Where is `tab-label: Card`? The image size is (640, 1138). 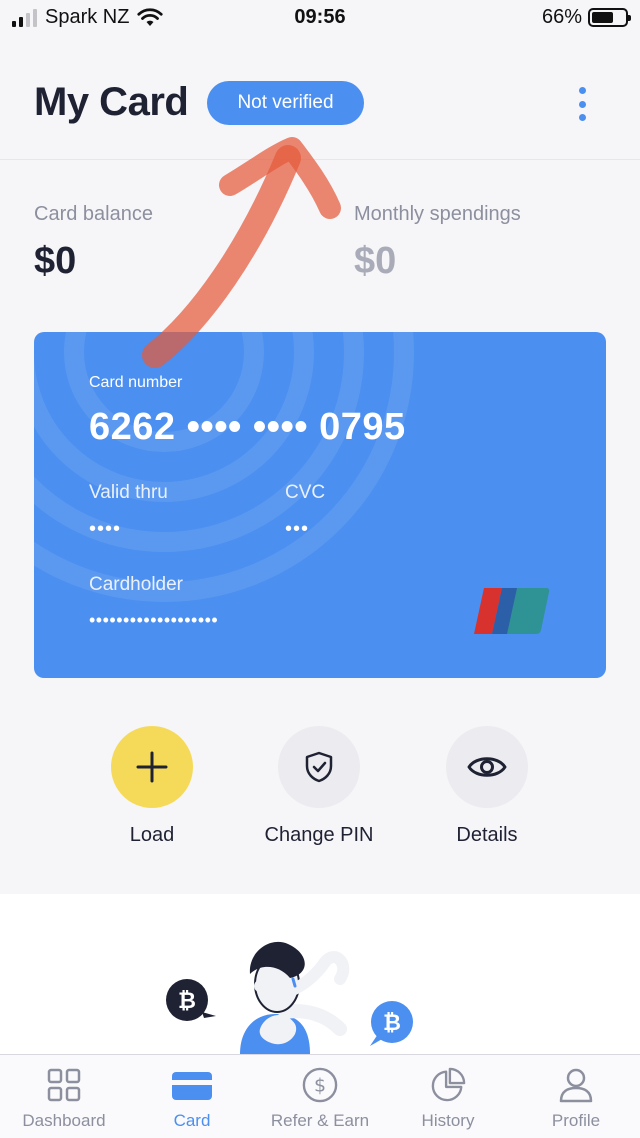
tab-label: Card is located at coordinates (192, 1120).